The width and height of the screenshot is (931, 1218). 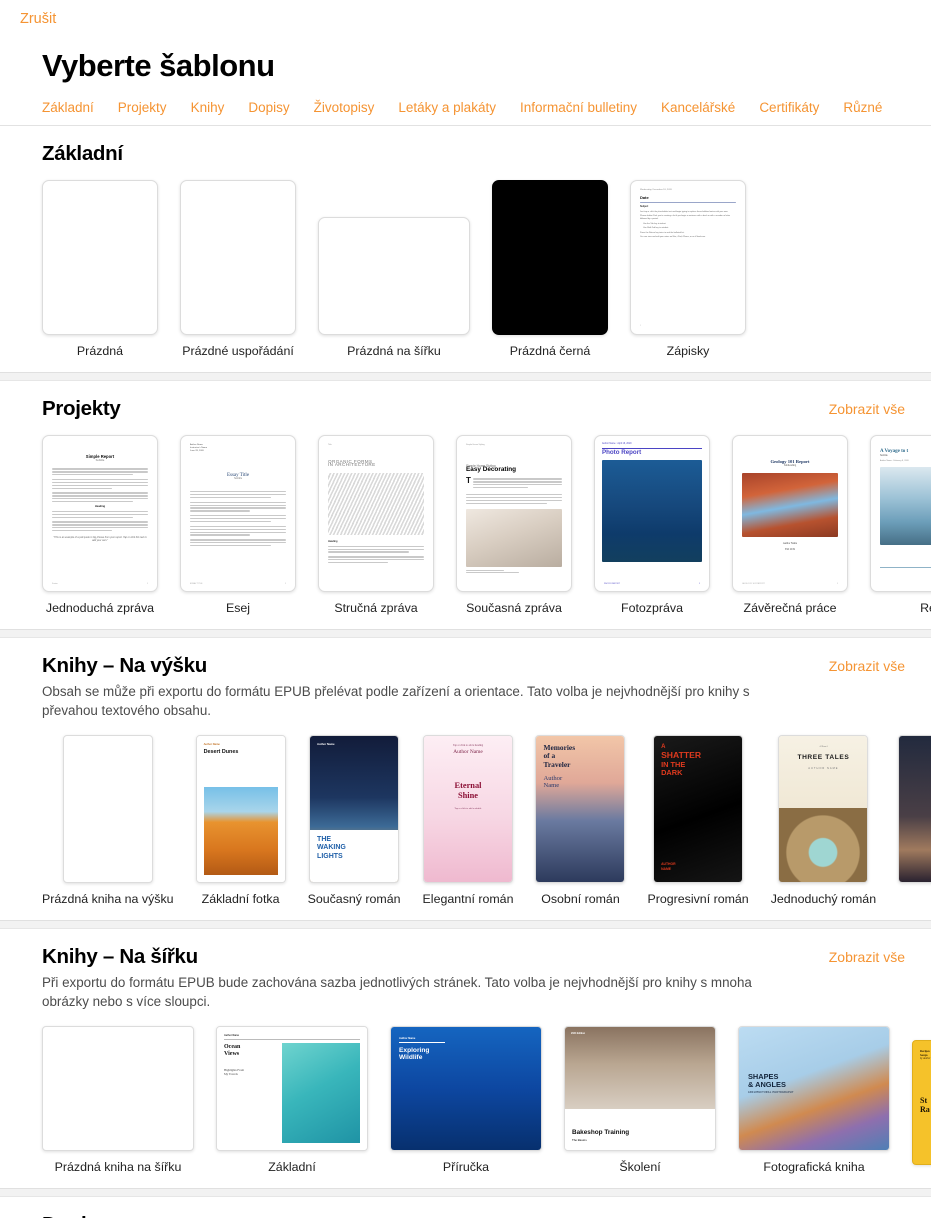 I want to click on template-card-partial-m: M, so click(x=914, y=820).